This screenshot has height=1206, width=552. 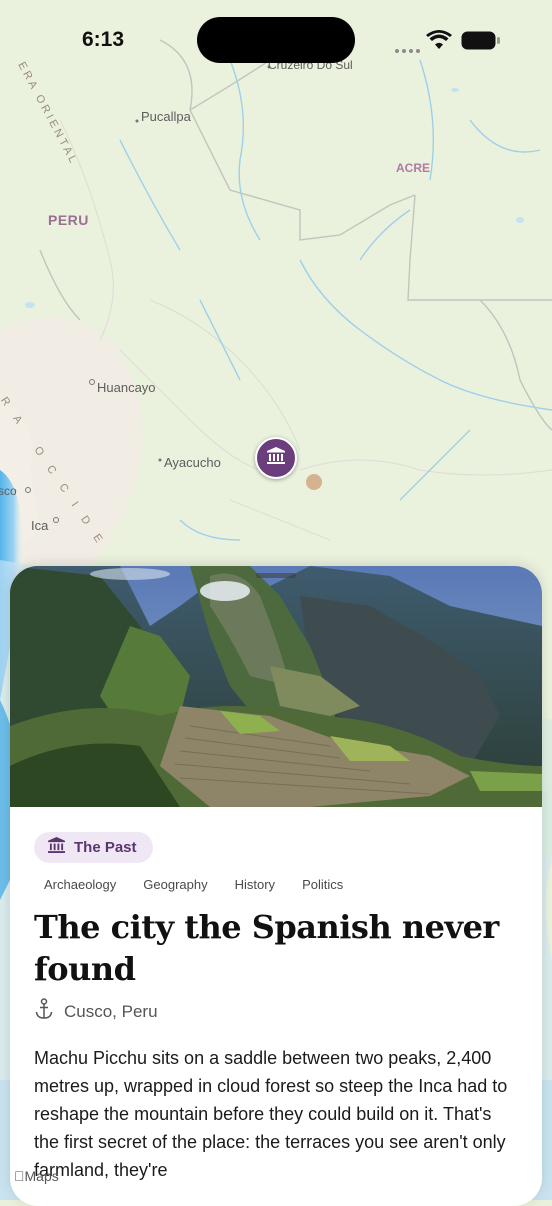 I want to click on tag-archaeology: Archaeology, so click(x=80, y=884).